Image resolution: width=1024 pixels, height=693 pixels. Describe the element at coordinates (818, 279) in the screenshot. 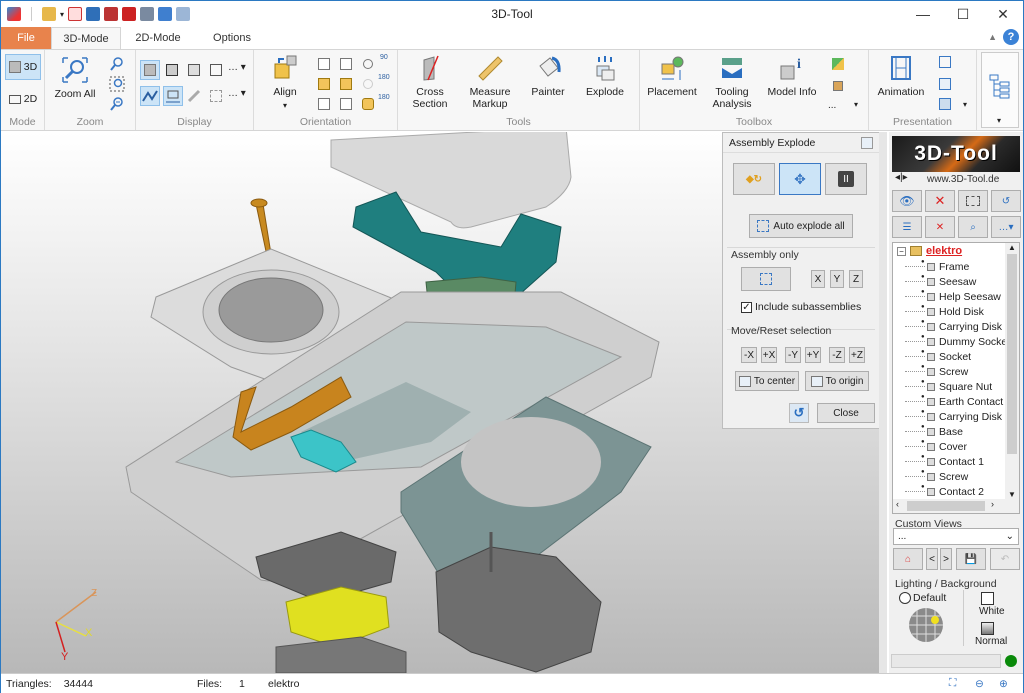

I see `axis-x-button: X` at that location.